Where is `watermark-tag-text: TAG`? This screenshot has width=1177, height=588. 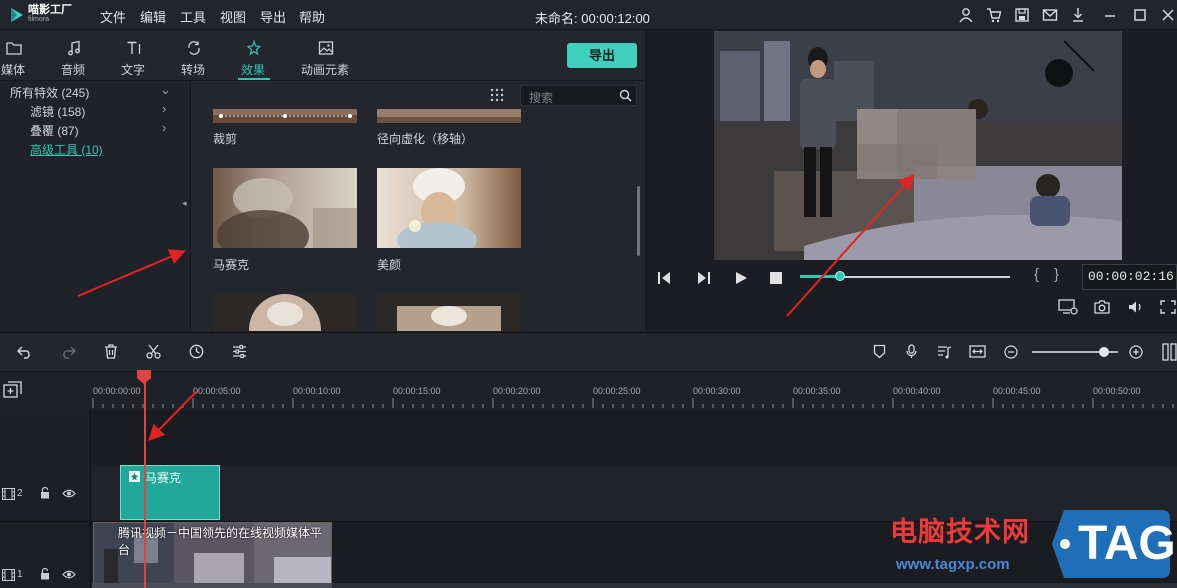 watermark-tag-text: TAG is located at coordinates (1127, 543).